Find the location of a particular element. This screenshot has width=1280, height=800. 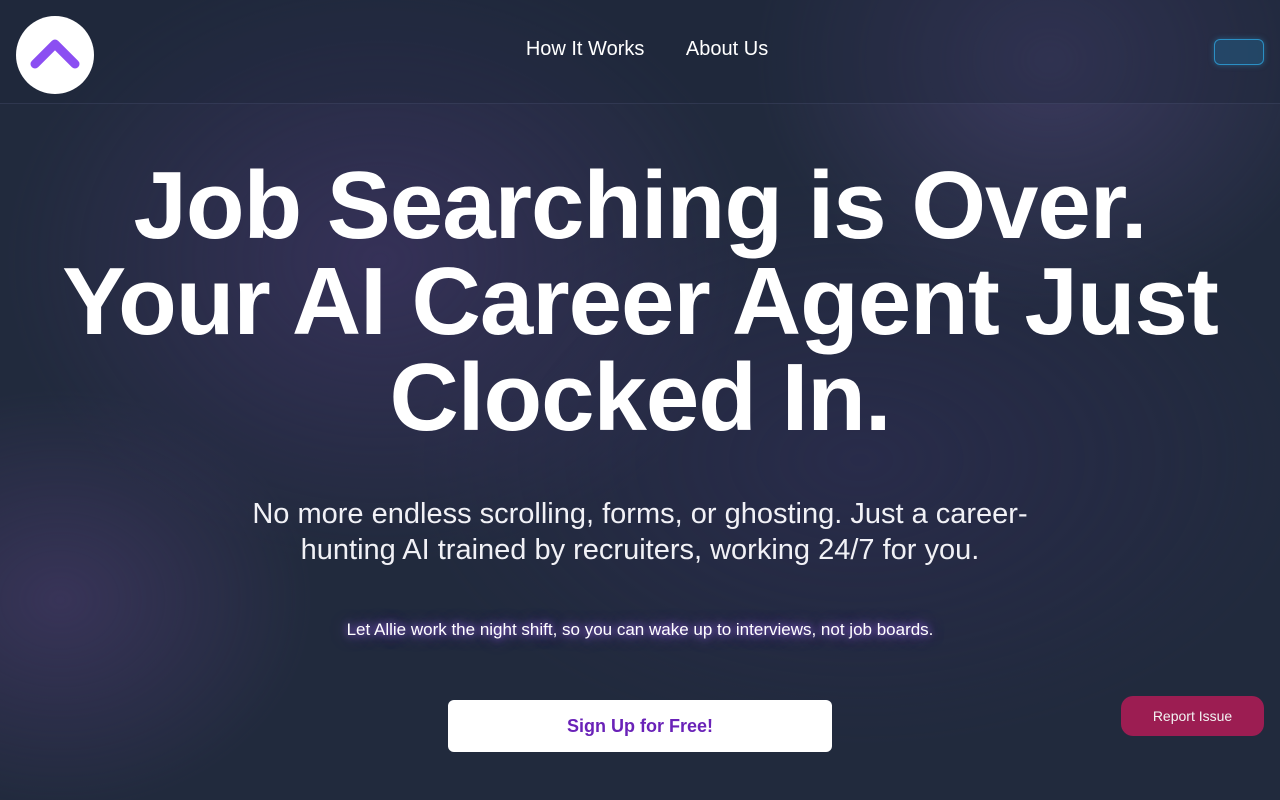

signup-button: Sign Up for Free! is located at coordinates (640, 726).